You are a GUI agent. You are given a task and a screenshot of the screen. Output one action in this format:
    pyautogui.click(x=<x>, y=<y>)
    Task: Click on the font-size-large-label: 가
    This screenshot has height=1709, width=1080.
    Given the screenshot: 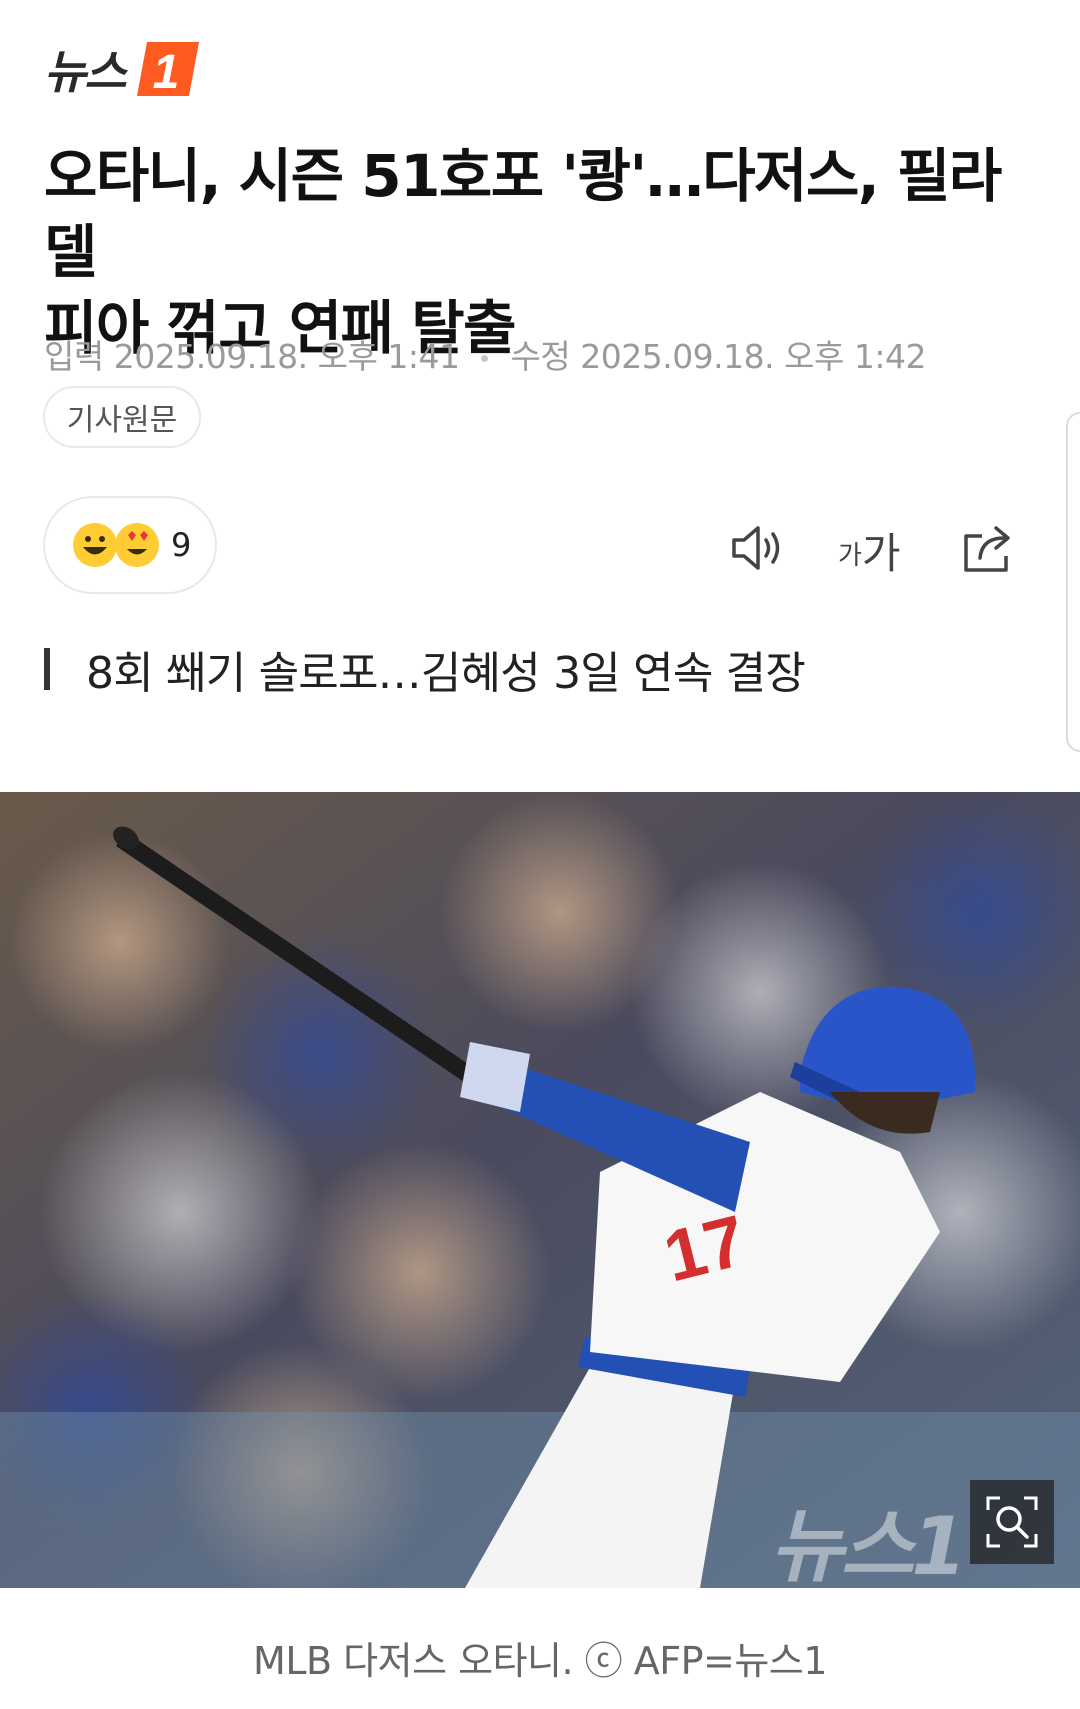 What is the action you would take?
    pyautogui.click(x=881, y=553)
    